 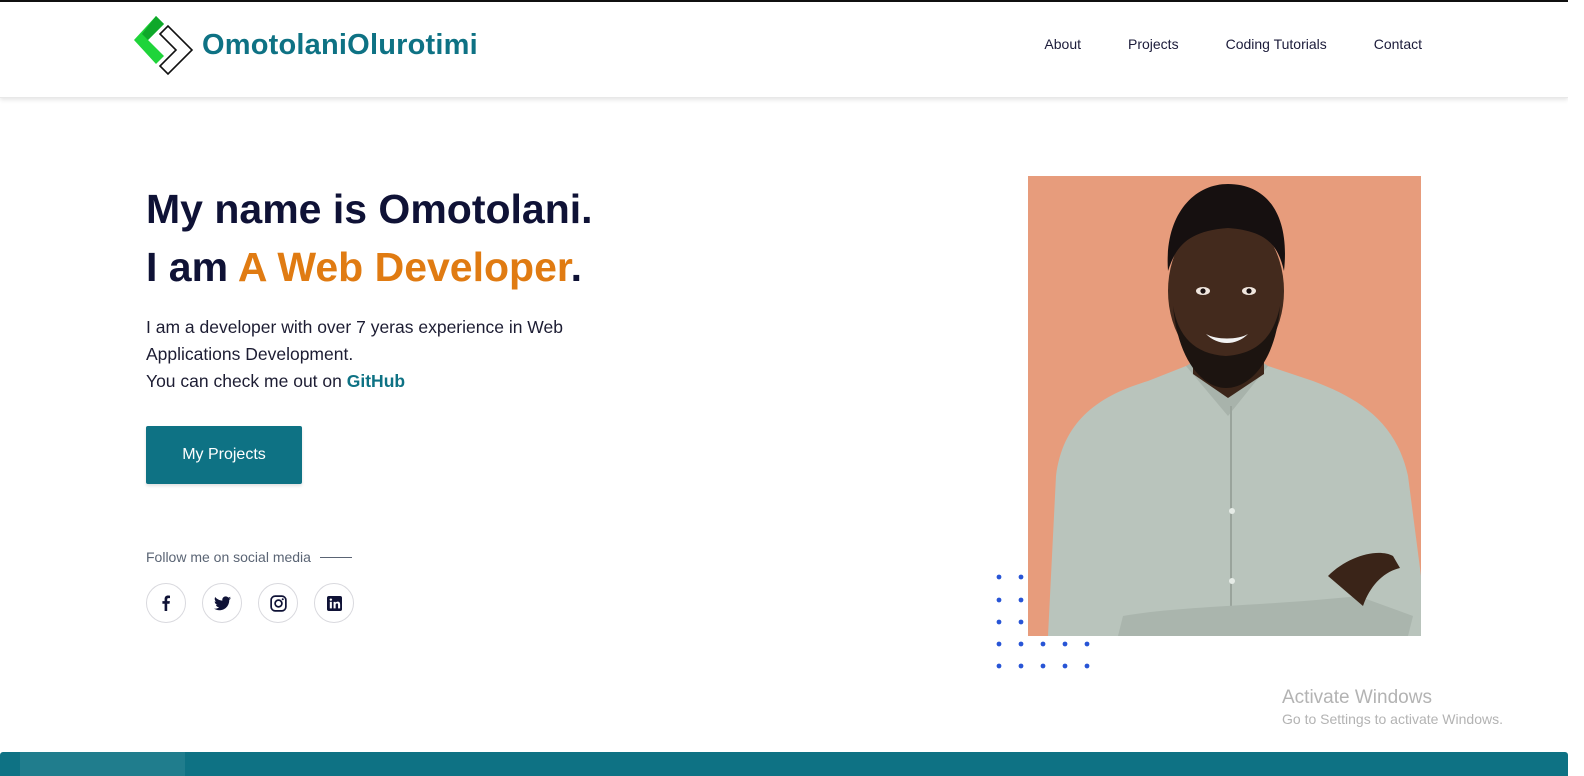 I want to click on band-highlight, so click(x=102, y=764).